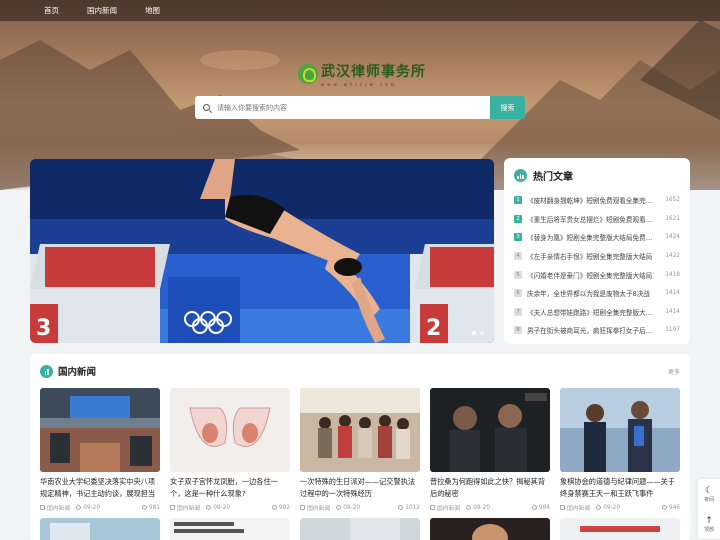 The width and height of the screenshot is (720, 540). Describe the element at coordinates (518, 218) in the screenshot. I see `rank-badge: 2` at that location.